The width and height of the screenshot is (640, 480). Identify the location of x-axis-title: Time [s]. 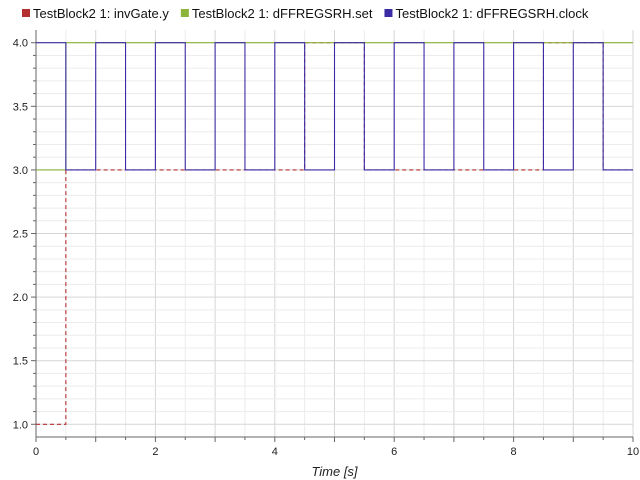
(334, 471).